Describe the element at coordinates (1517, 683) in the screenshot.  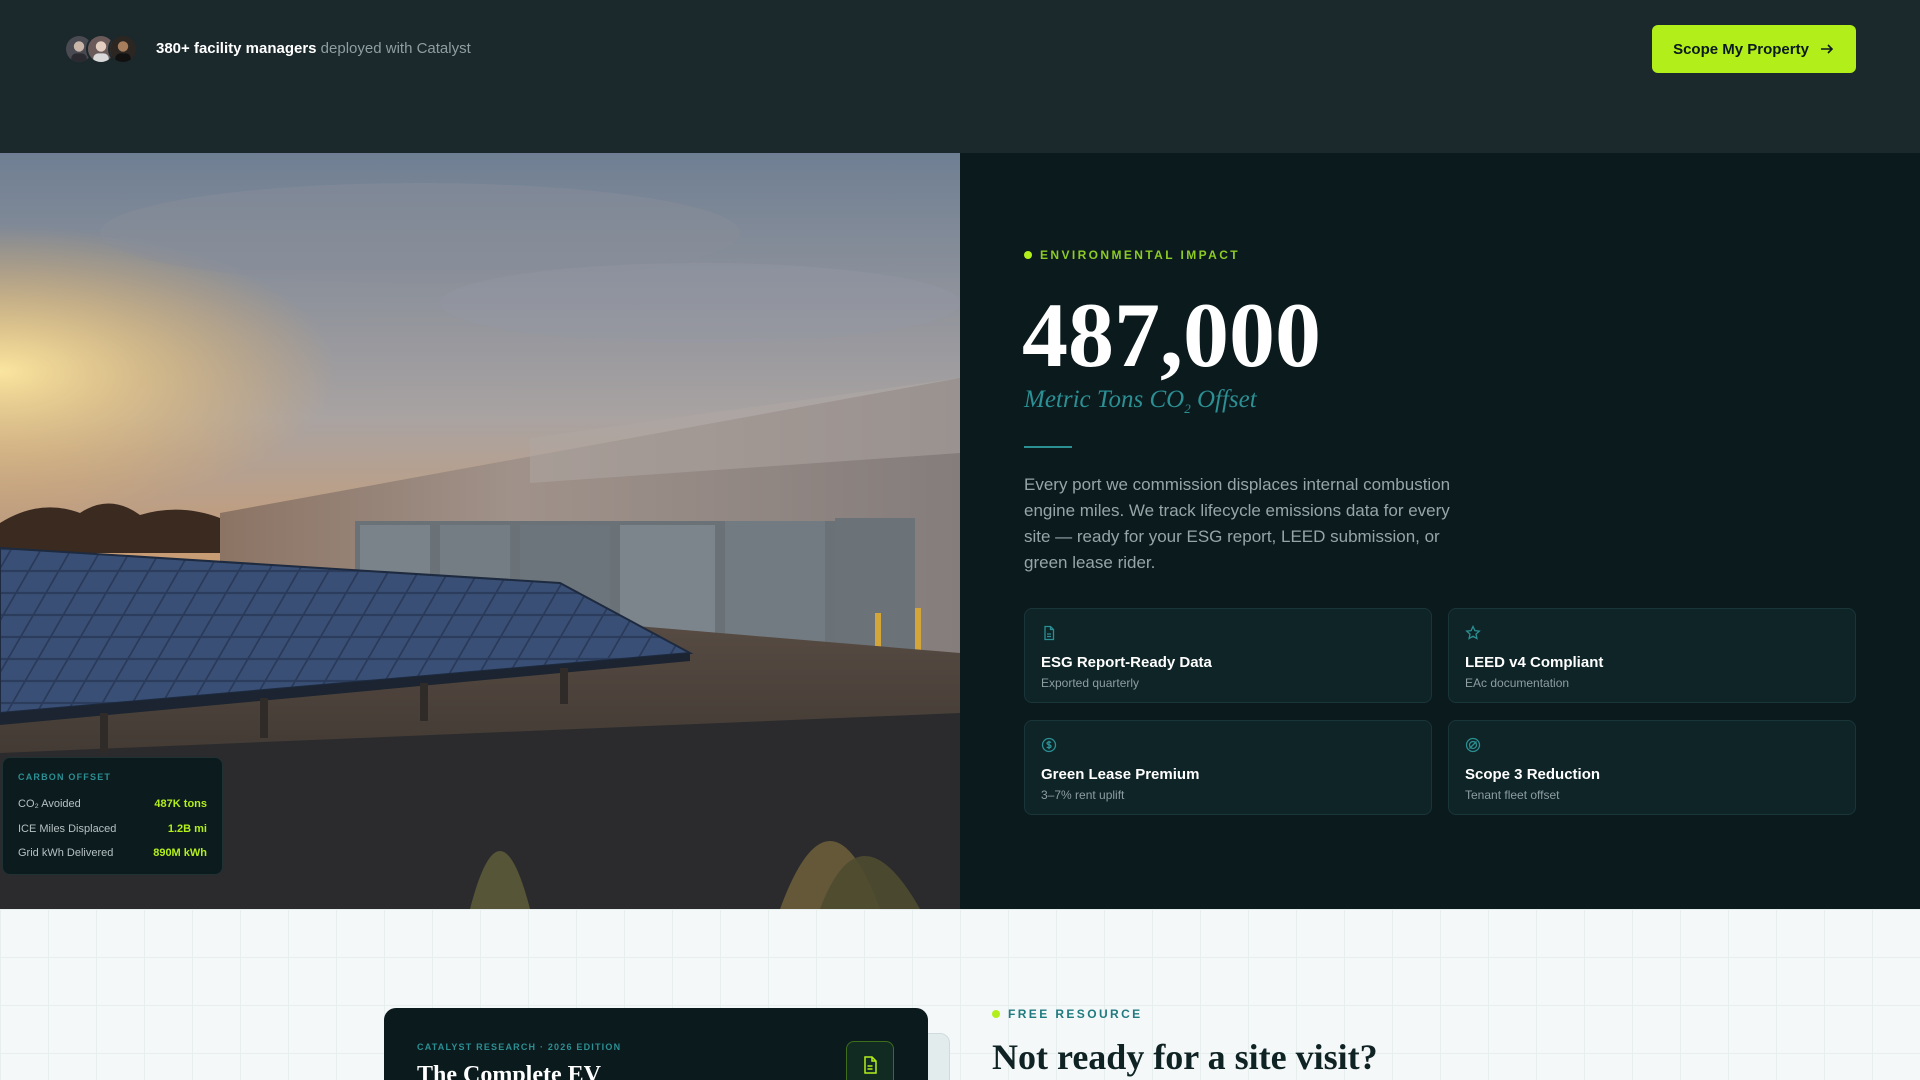
I see `feature-sub: EAc documentation` at that location.